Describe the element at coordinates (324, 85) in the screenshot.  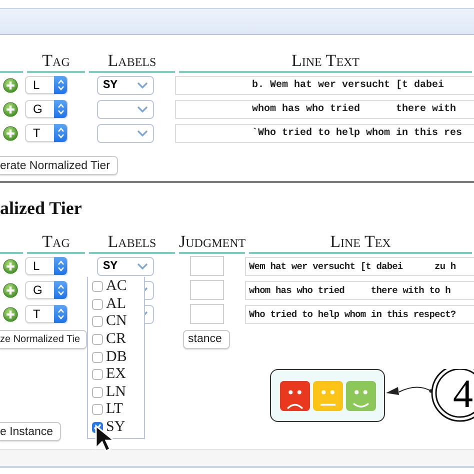
I see `line-text-field: b. Wem hat wer versucht [t dabei` at that location.